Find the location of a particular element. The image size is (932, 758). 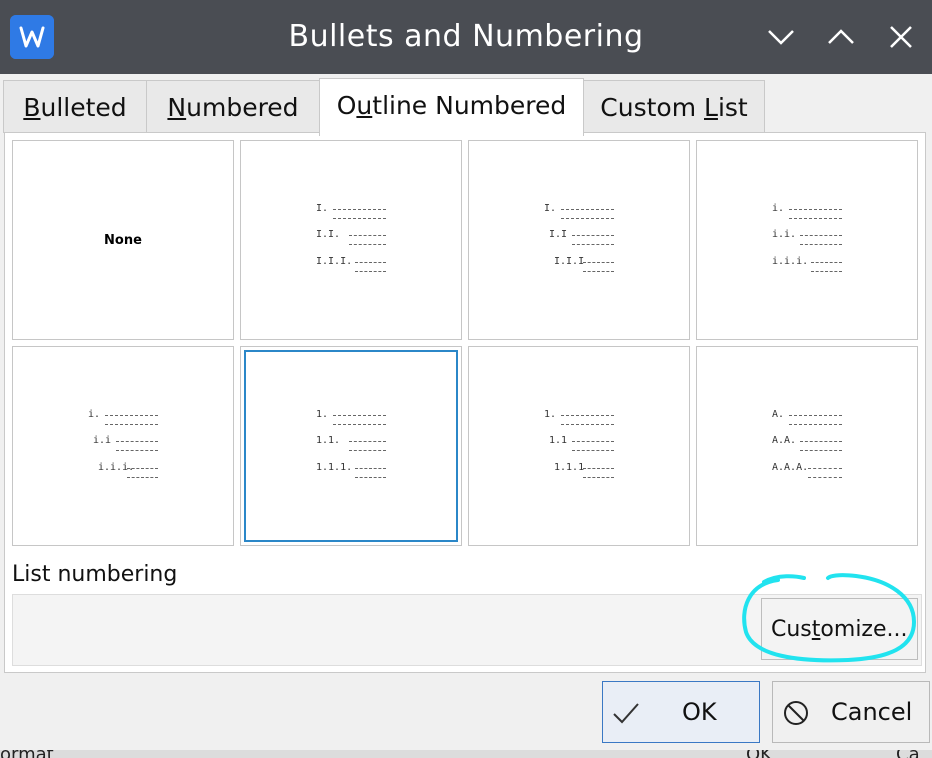

tab-label-post: umbered is located at coordinates (242, 107).